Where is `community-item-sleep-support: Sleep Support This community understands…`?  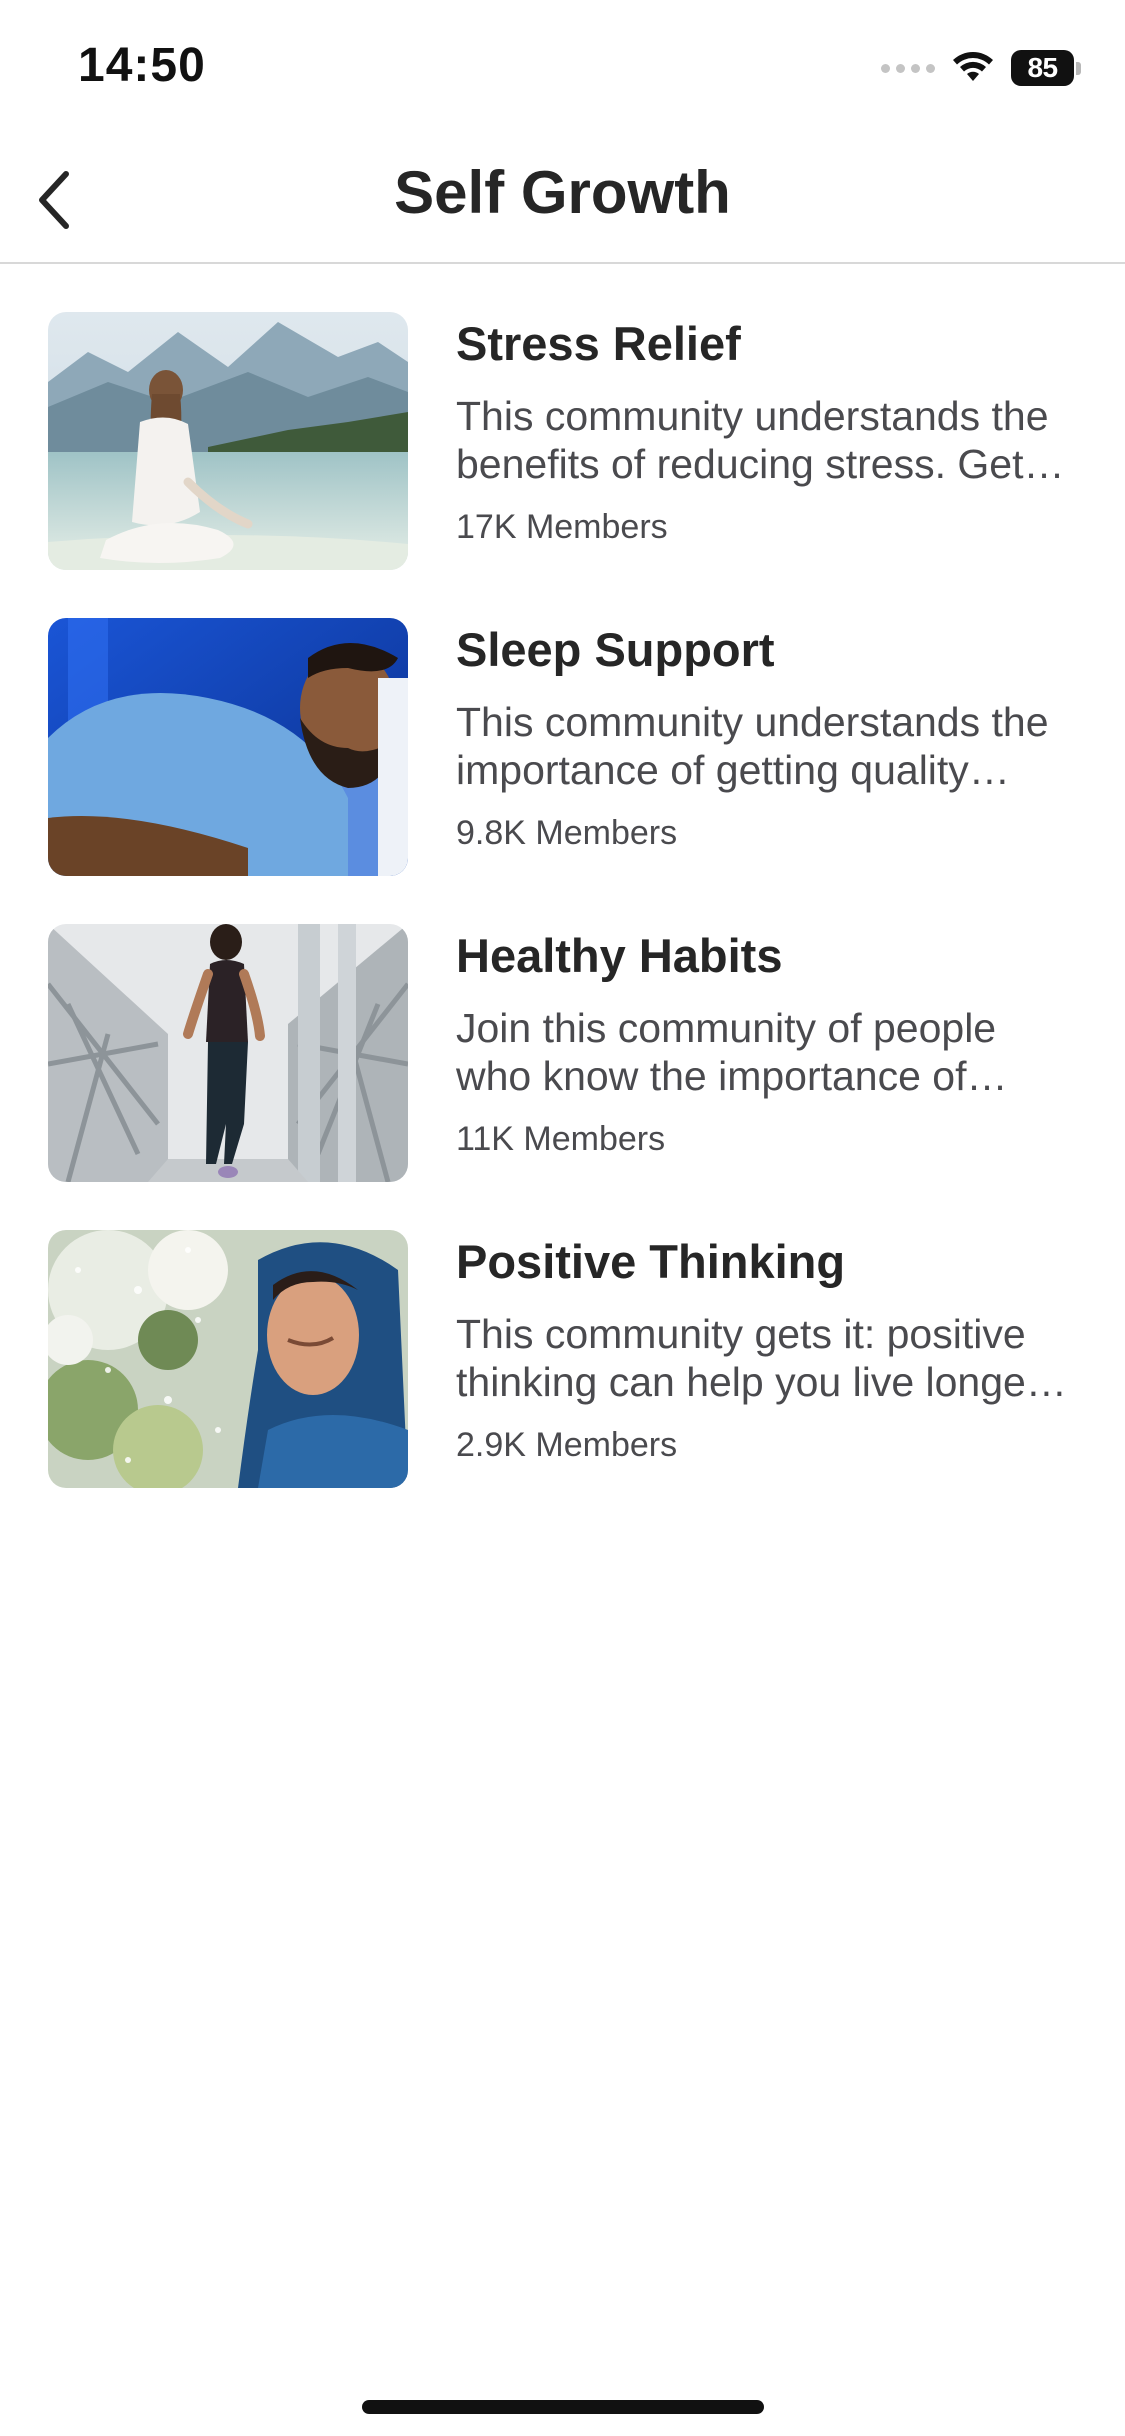 community-item-sleep-support: Sleep Support This community understands… is located at coordinates (562, 769).